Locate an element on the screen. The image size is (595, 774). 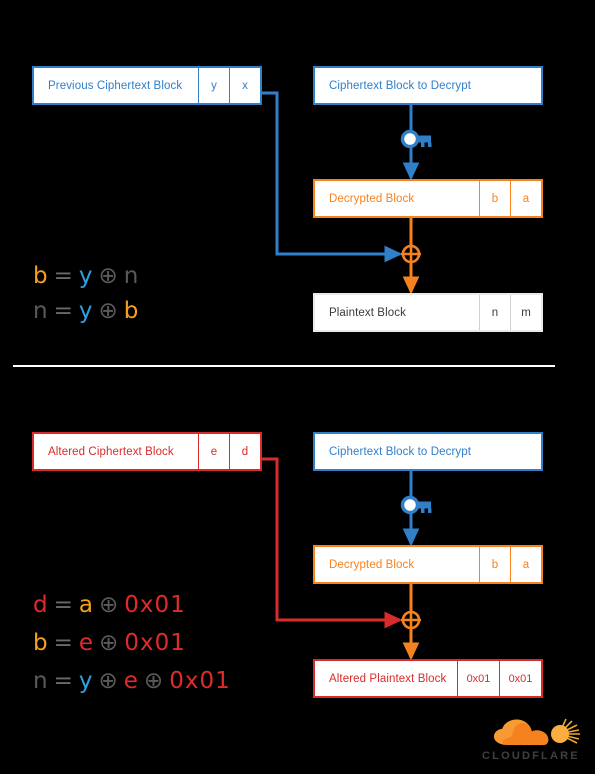
decrypted-block-top: Decrypted Block b a is located at coordinates (428, 198).